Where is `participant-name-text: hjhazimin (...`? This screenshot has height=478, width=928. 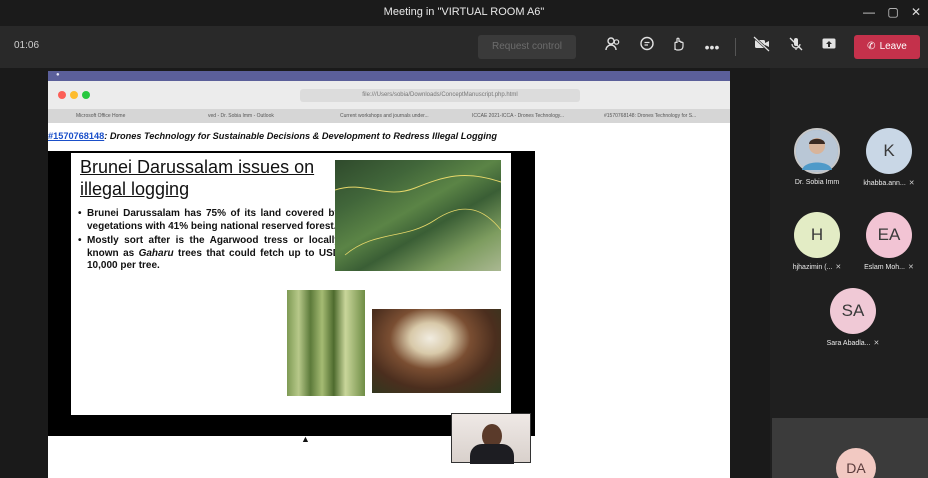
participant-name-text: hjhazimin (... is located at coordinates (812, 267).